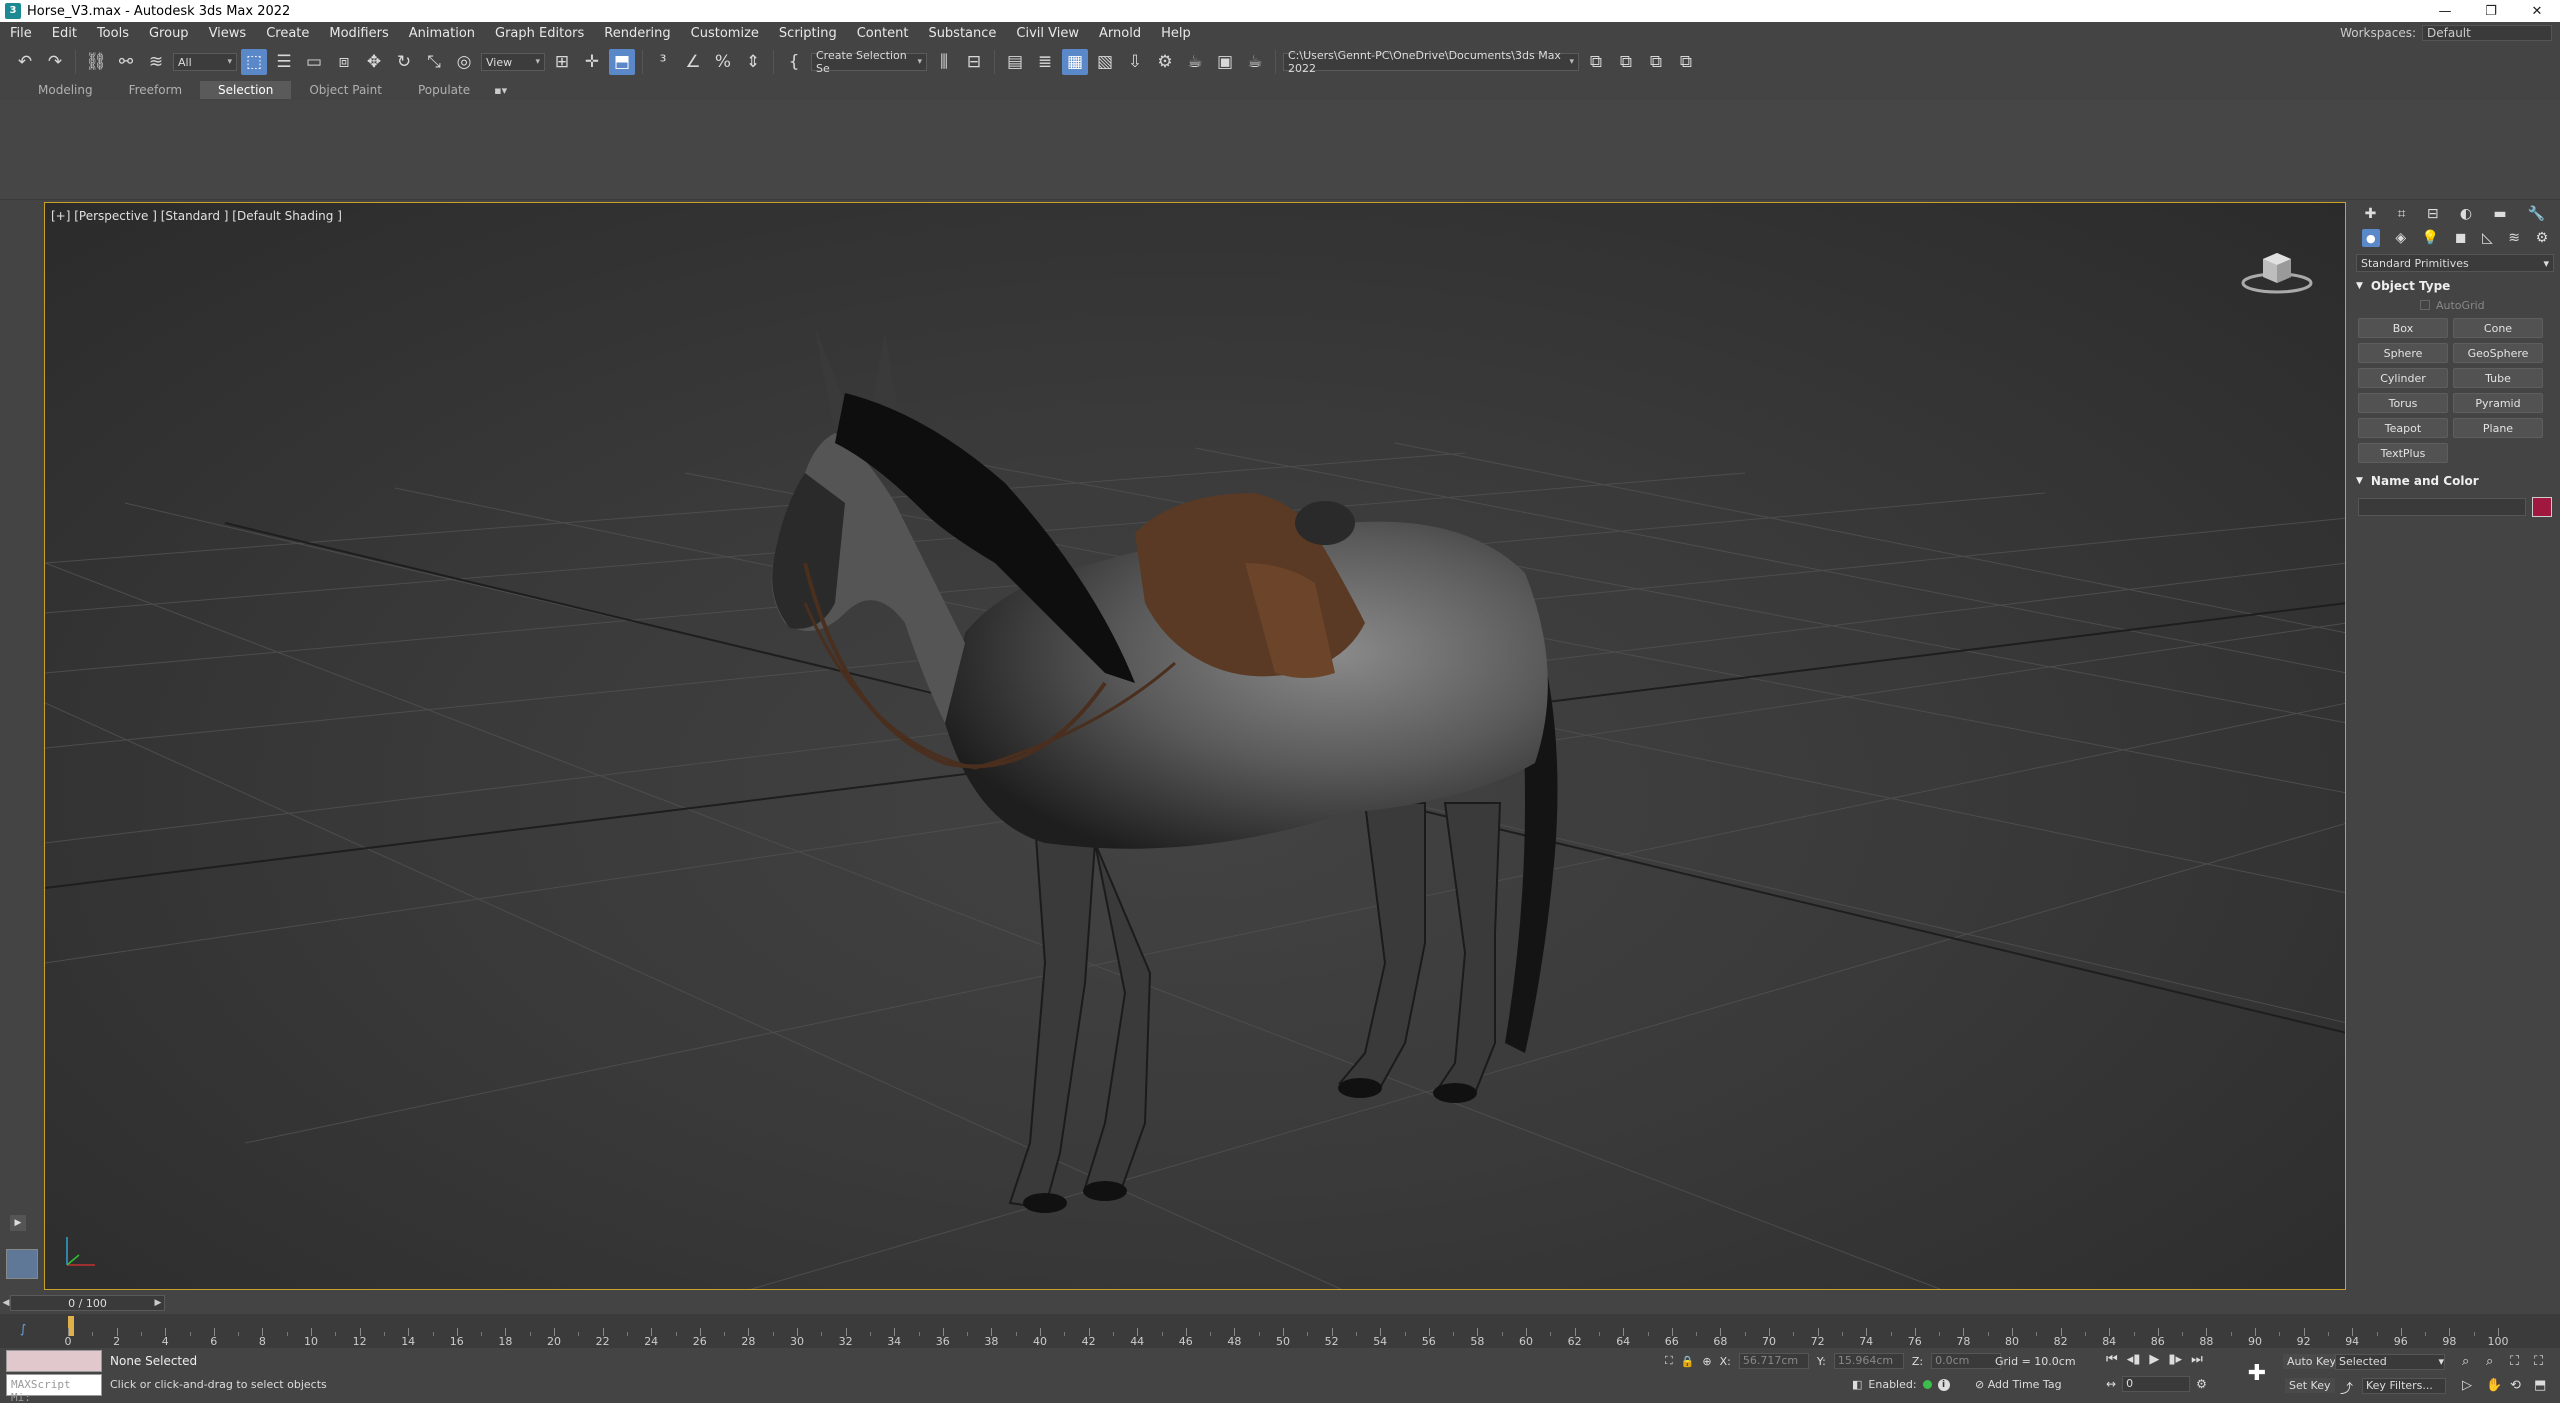 The height and width of the screenshot is (1403, 2560). I want to click on cameras-icon: ◼, so click(2461, 238).